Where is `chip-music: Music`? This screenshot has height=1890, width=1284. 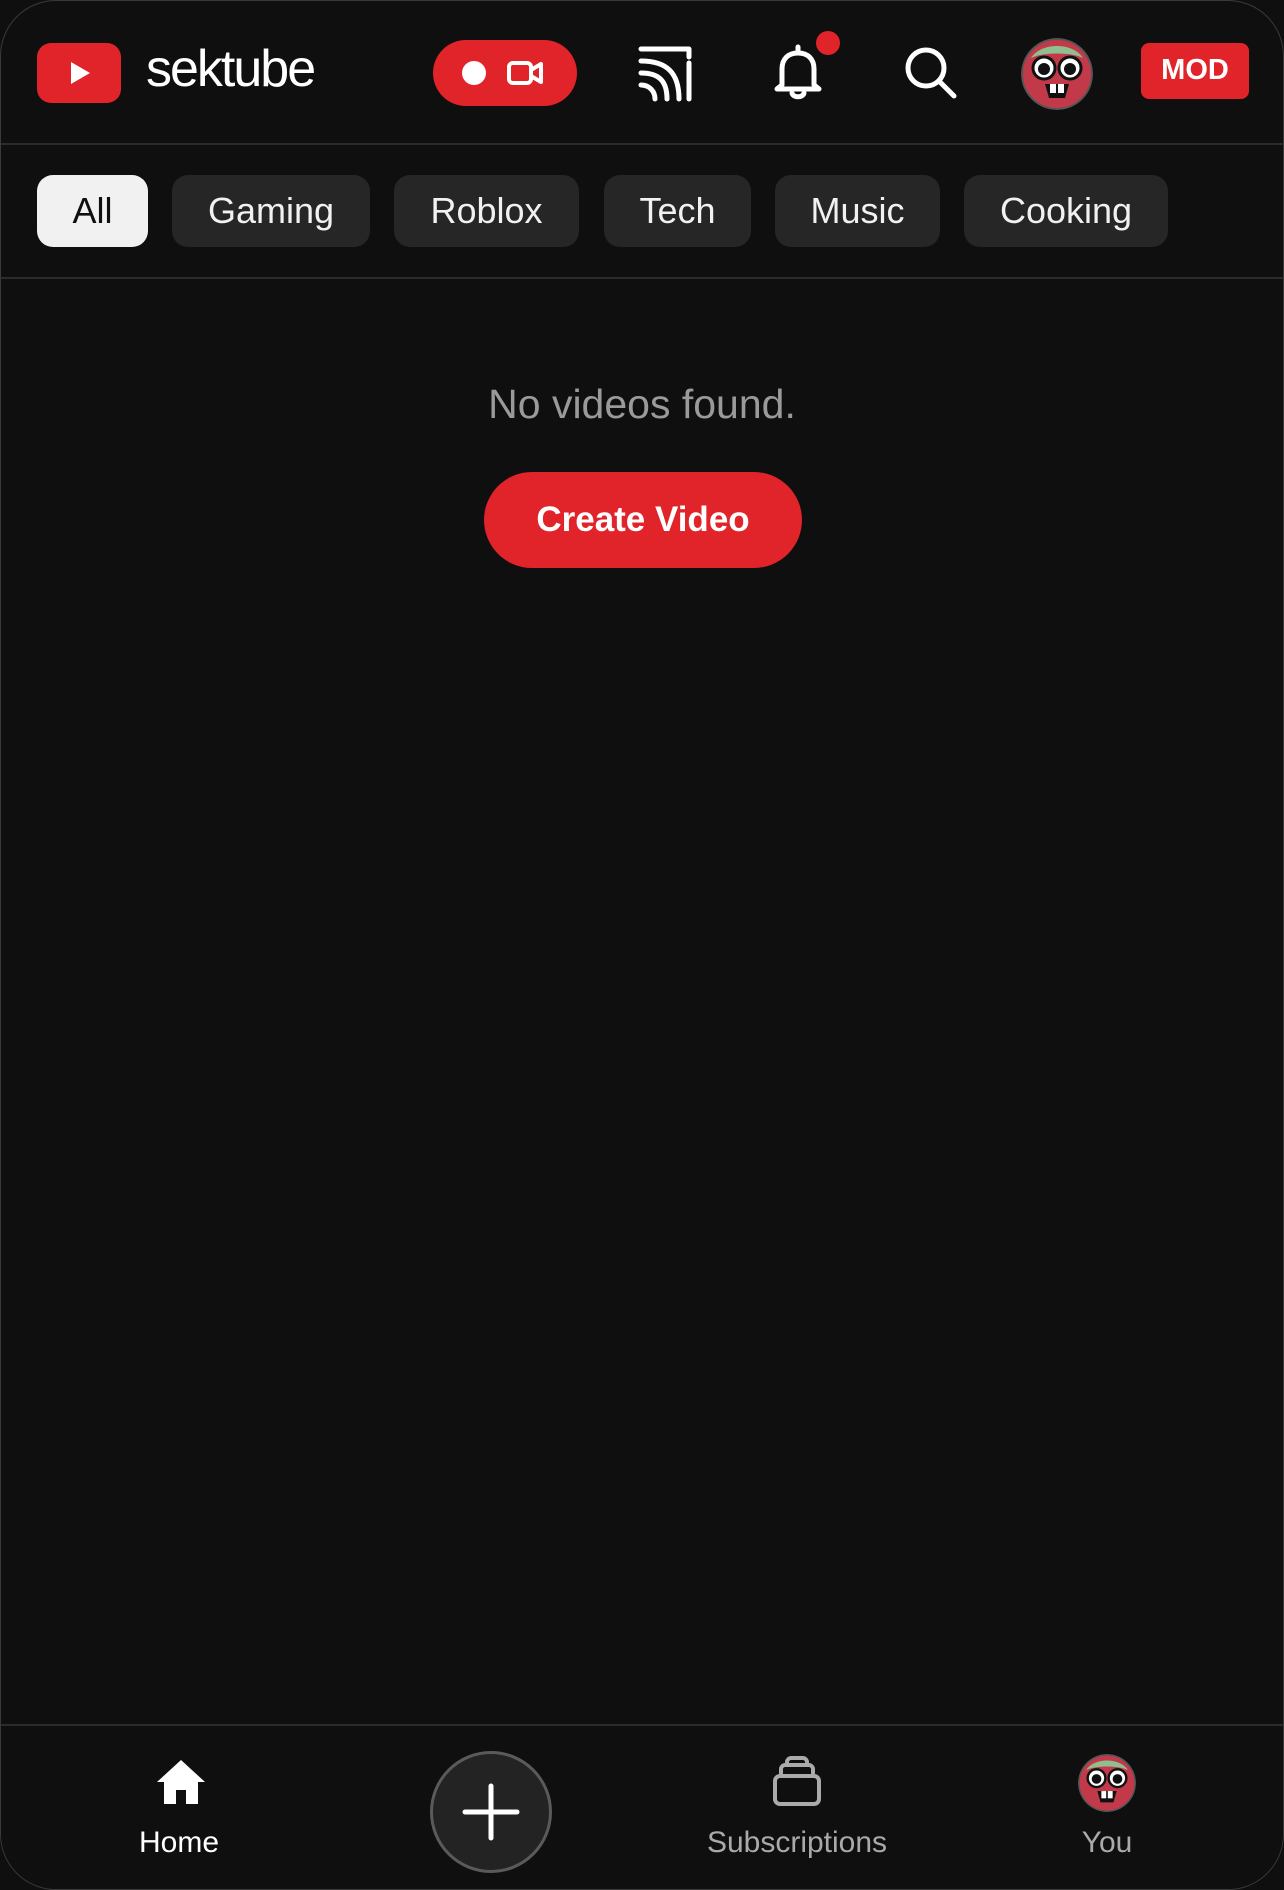 chip-music: Music is located at coordinates (857, 211).